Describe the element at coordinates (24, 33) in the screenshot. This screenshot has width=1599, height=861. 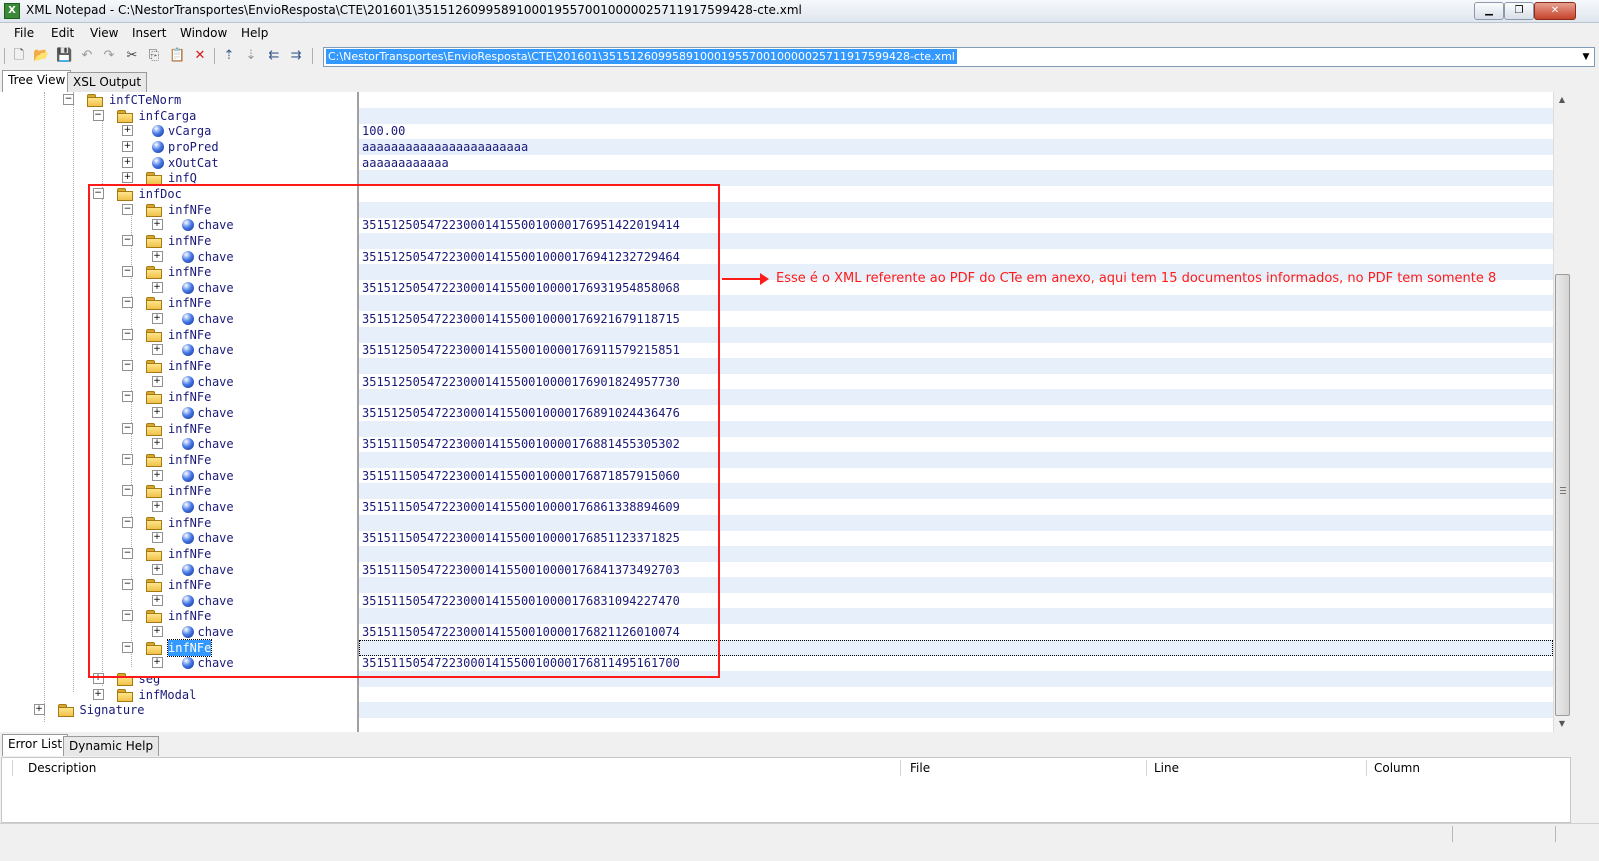
I see `menu-file: File` at that location.